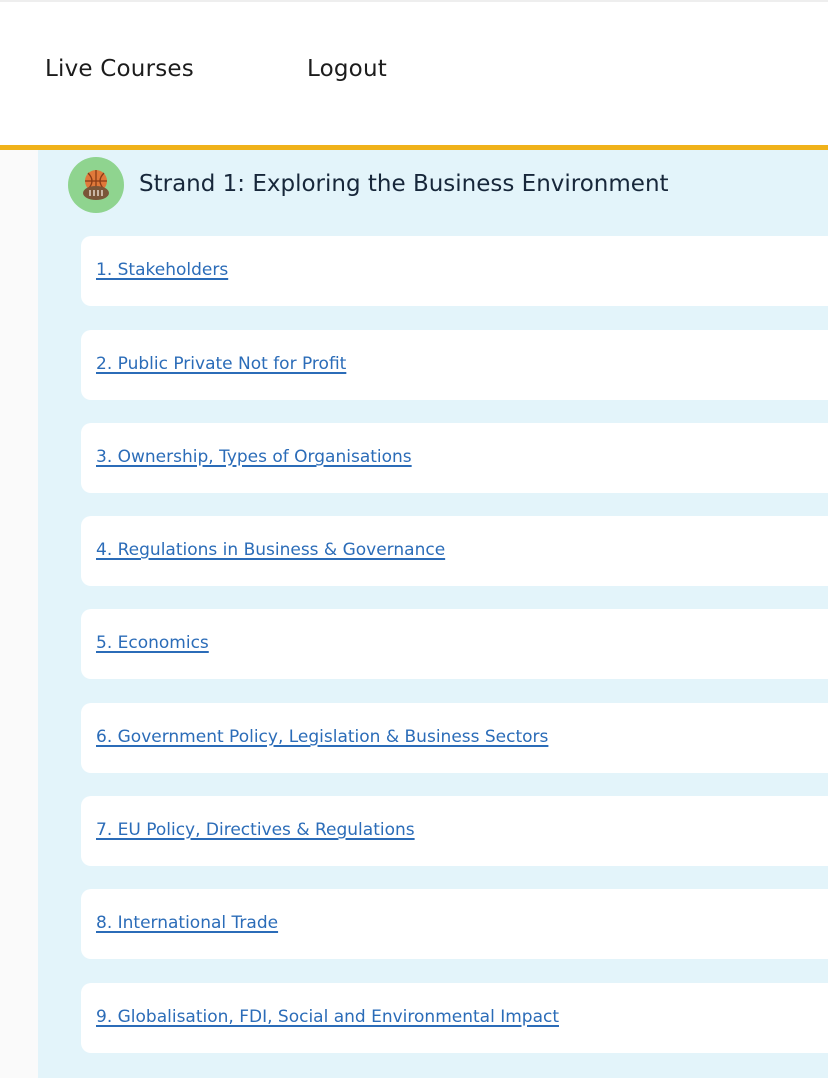  What do you see at coordinates (254, 457) in the screenshot?
I see `topic-link-ownership: 3. Ownership, Types of Organisations` at bounding box center [254, 457].